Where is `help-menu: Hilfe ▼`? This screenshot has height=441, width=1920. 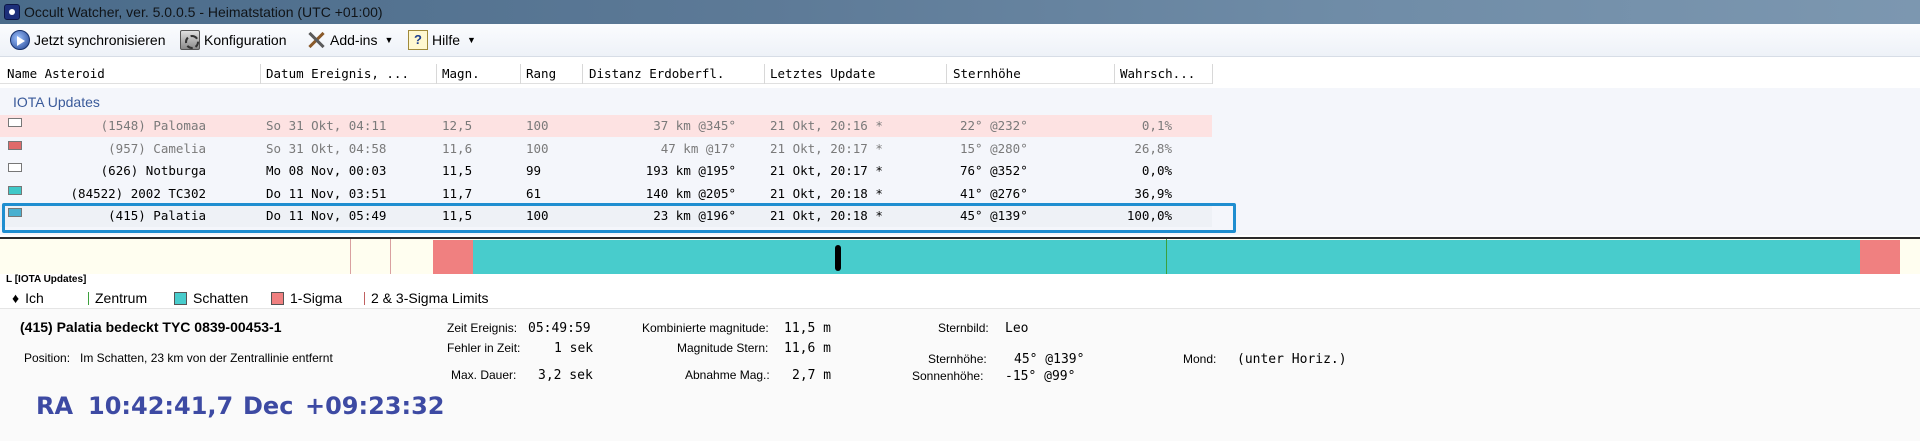 help-menu: Hilfe ▼ is located at coordinates (442, 40).